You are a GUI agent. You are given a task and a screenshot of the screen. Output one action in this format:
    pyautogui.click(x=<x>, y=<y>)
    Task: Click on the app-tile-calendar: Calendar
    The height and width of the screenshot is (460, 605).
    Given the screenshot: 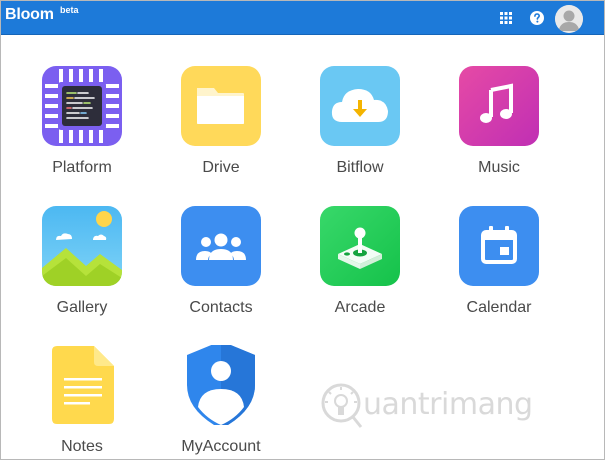 What is the action you would take?
    pyautogui.click(x=499, y=268)
    